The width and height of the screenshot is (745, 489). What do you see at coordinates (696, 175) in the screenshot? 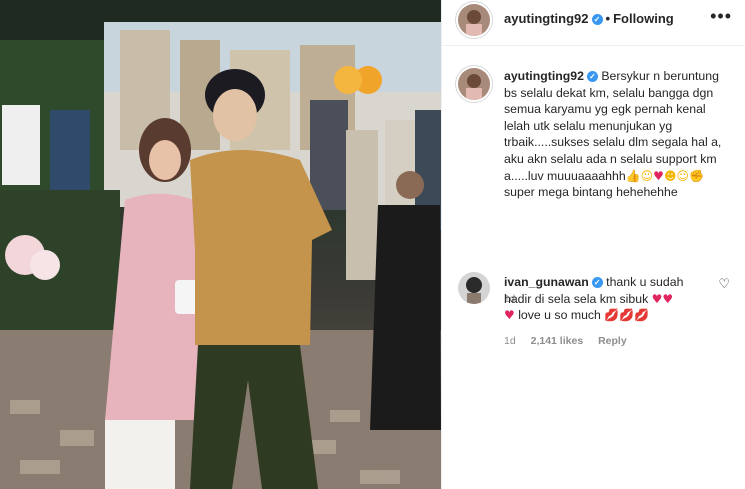
I see `muscle-icon: ✊` at bounding box center [696, 175].